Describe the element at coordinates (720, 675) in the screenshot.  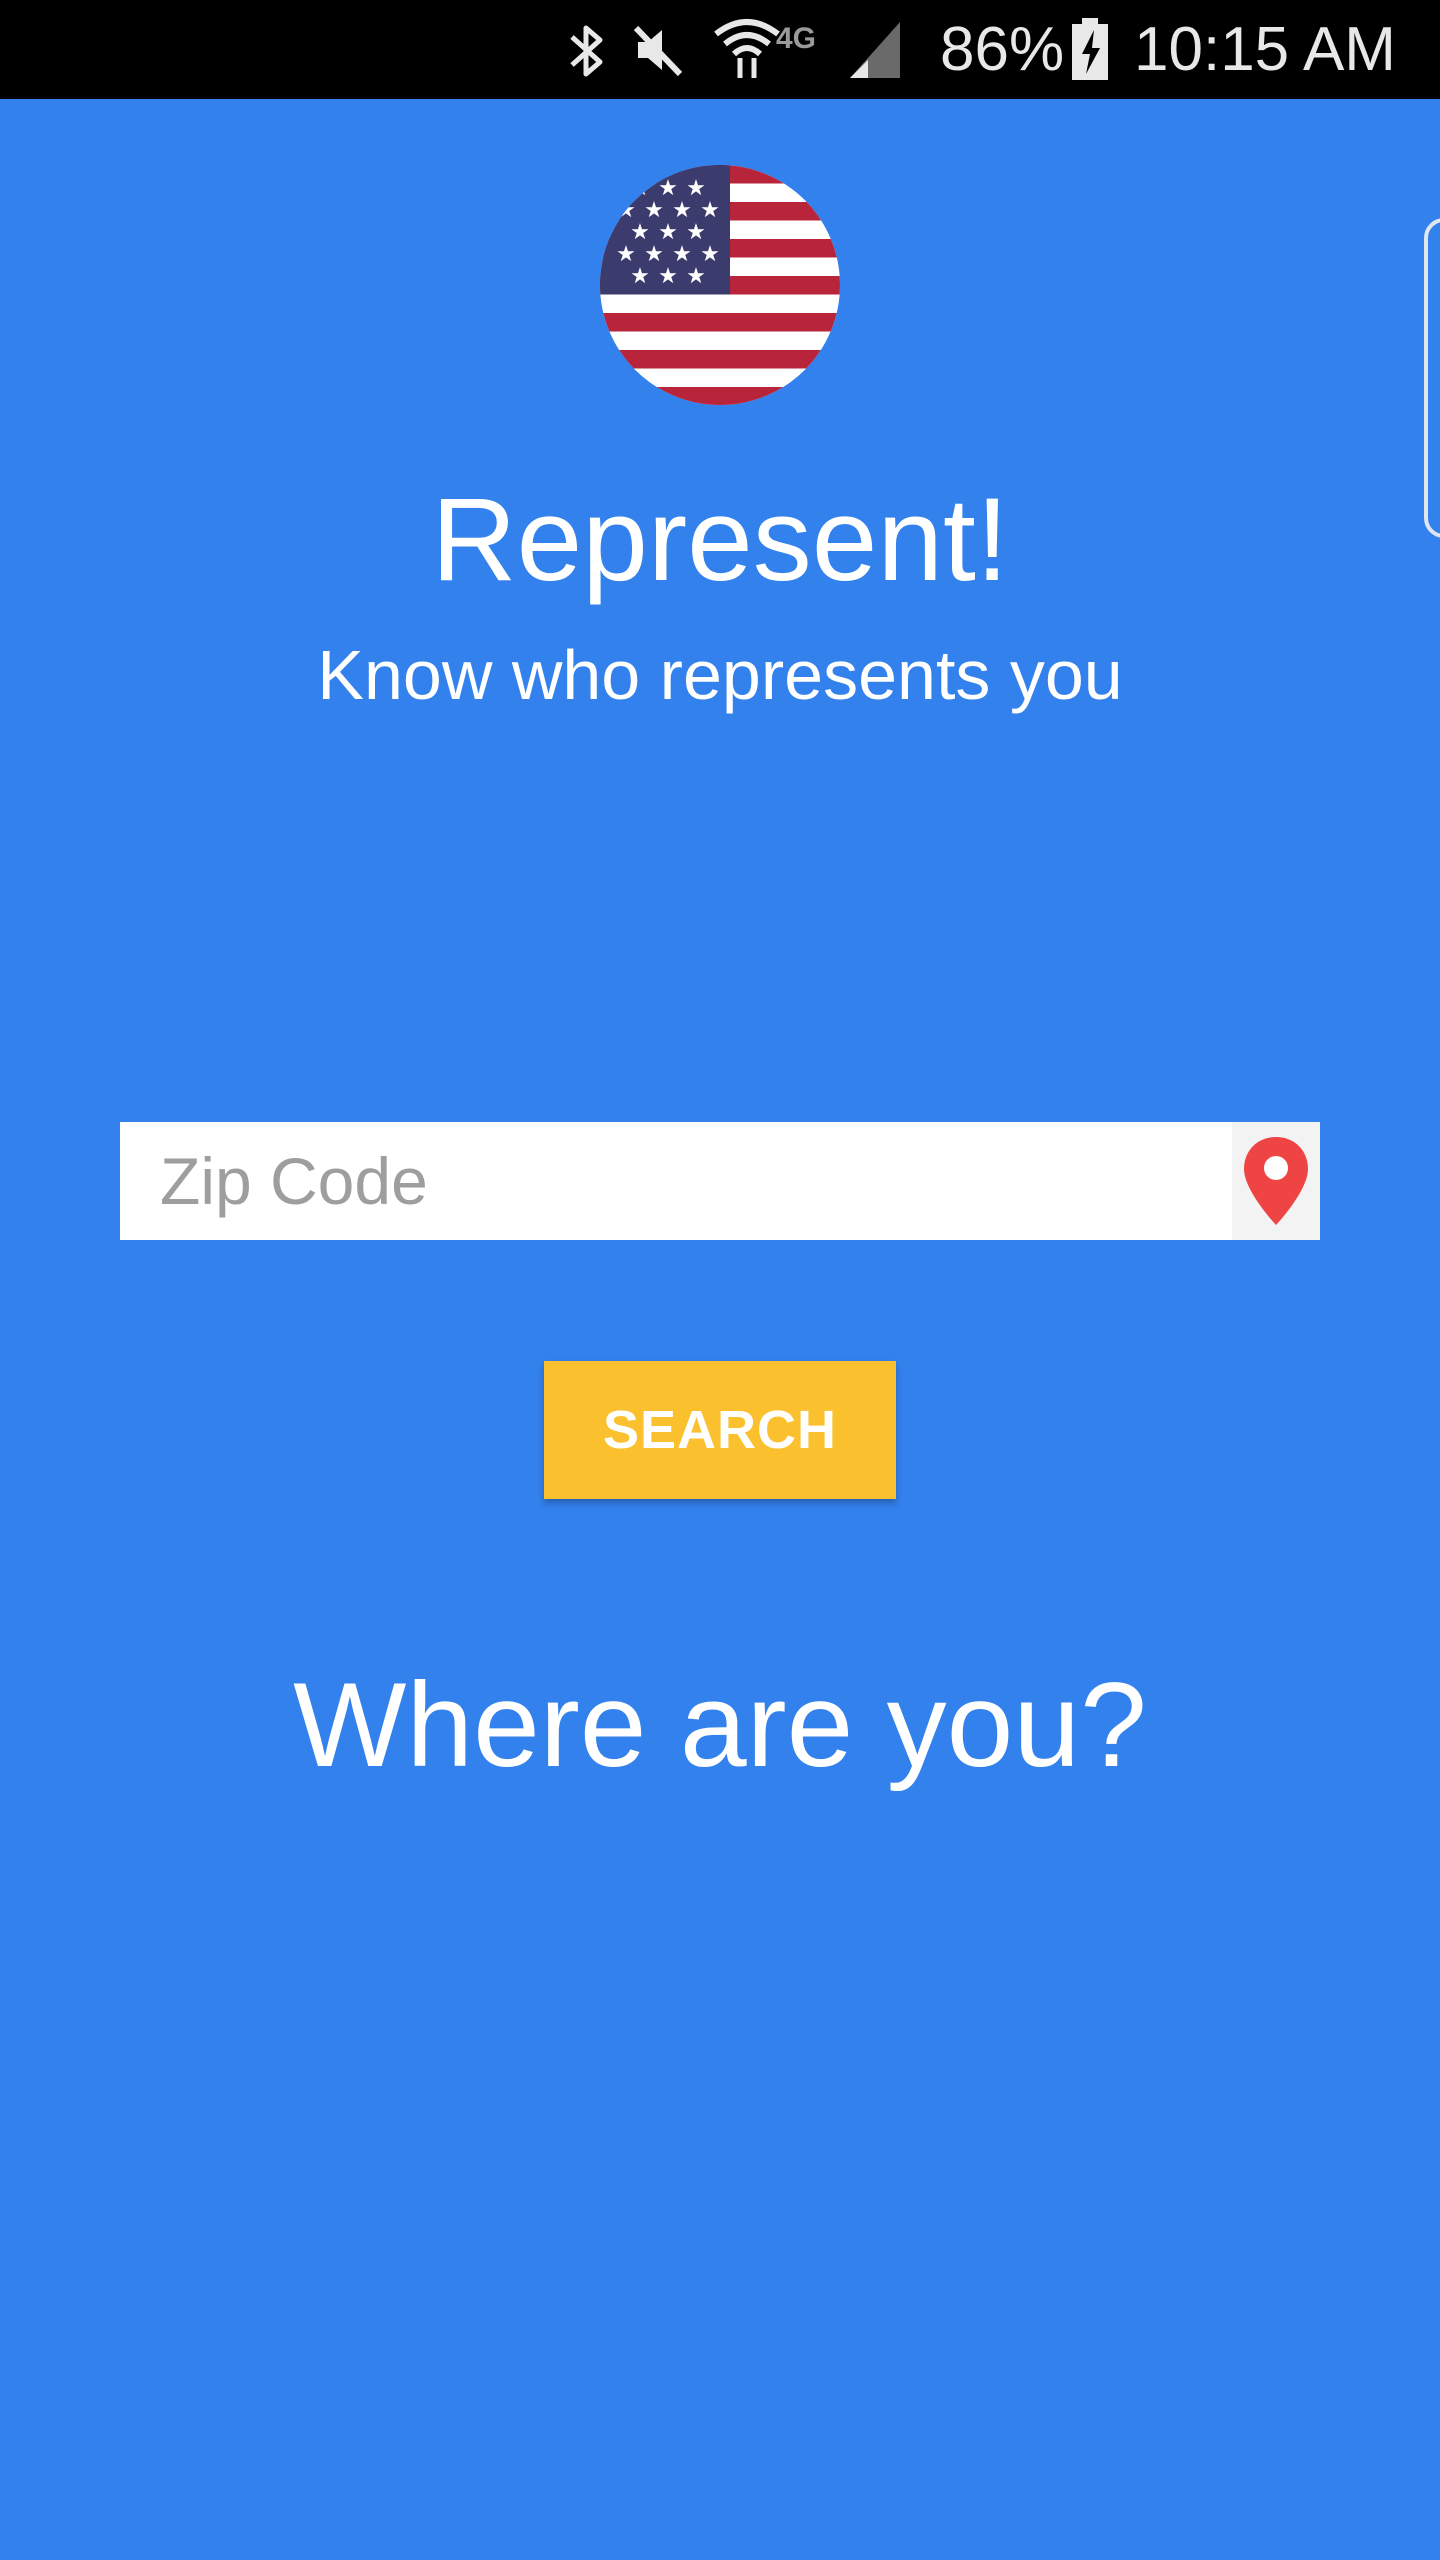
I see `app-subtitle: Know who represents you` at that location.